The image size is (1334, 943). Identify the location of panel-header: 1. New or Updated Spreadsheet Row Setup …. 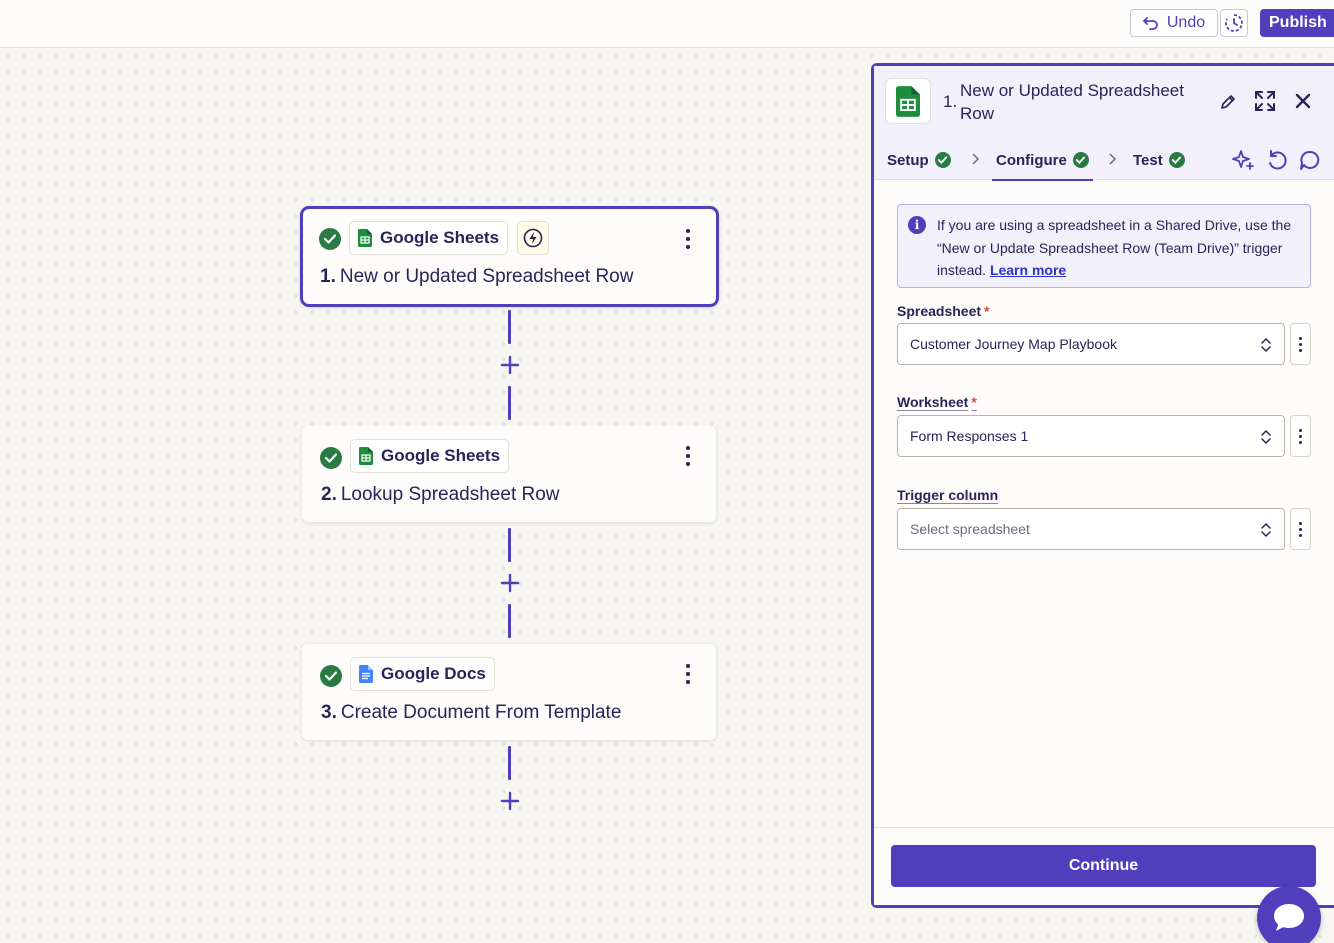
(1104, 123).